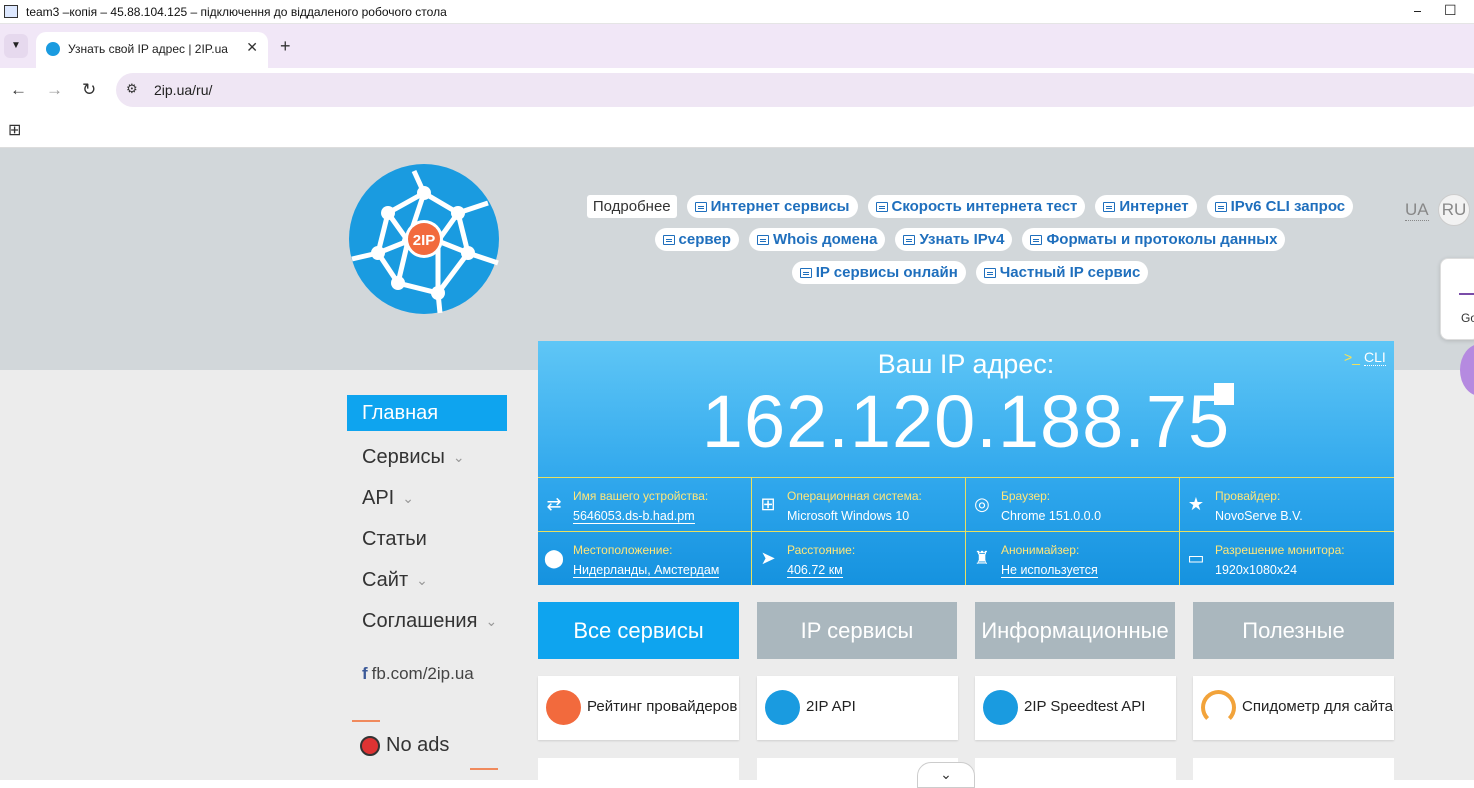  Describe the element at coordinates (1293, 630) in the screenshot. I see `service-tab: Полезные` at that location.